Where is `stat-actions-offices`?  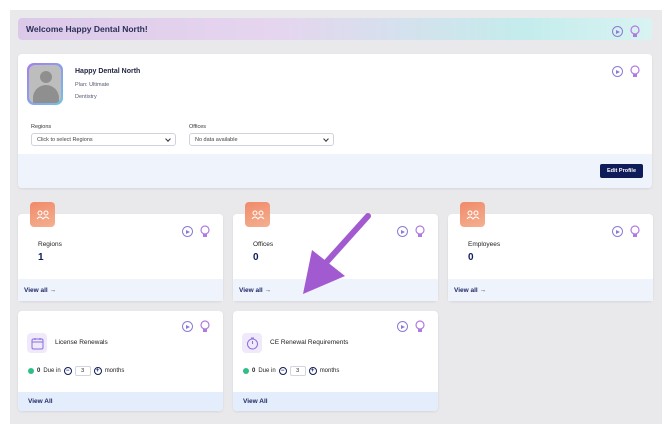
stat-actions-offices is located at coordinates (411, 231).